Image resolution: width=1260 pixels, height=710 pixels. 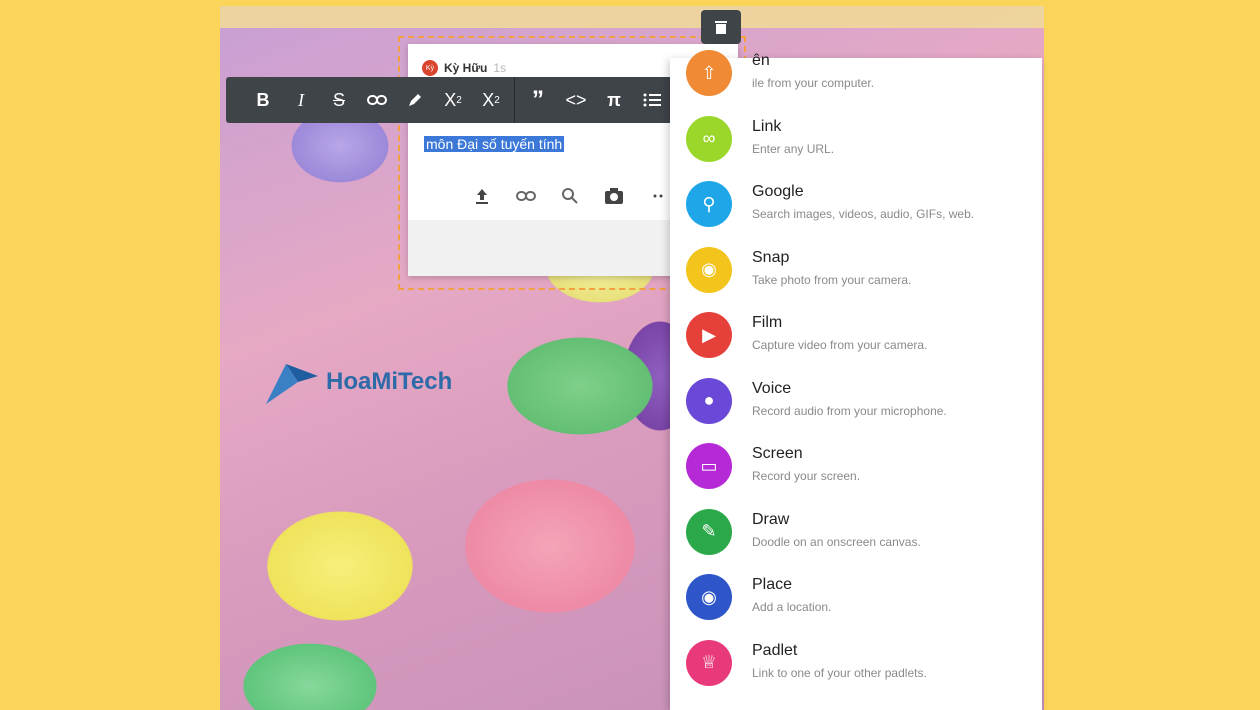 What do you see at coordinates (709, 73) in the screenshot?
I see `upload-icon: ⇧` at bounding box center [709, 73].